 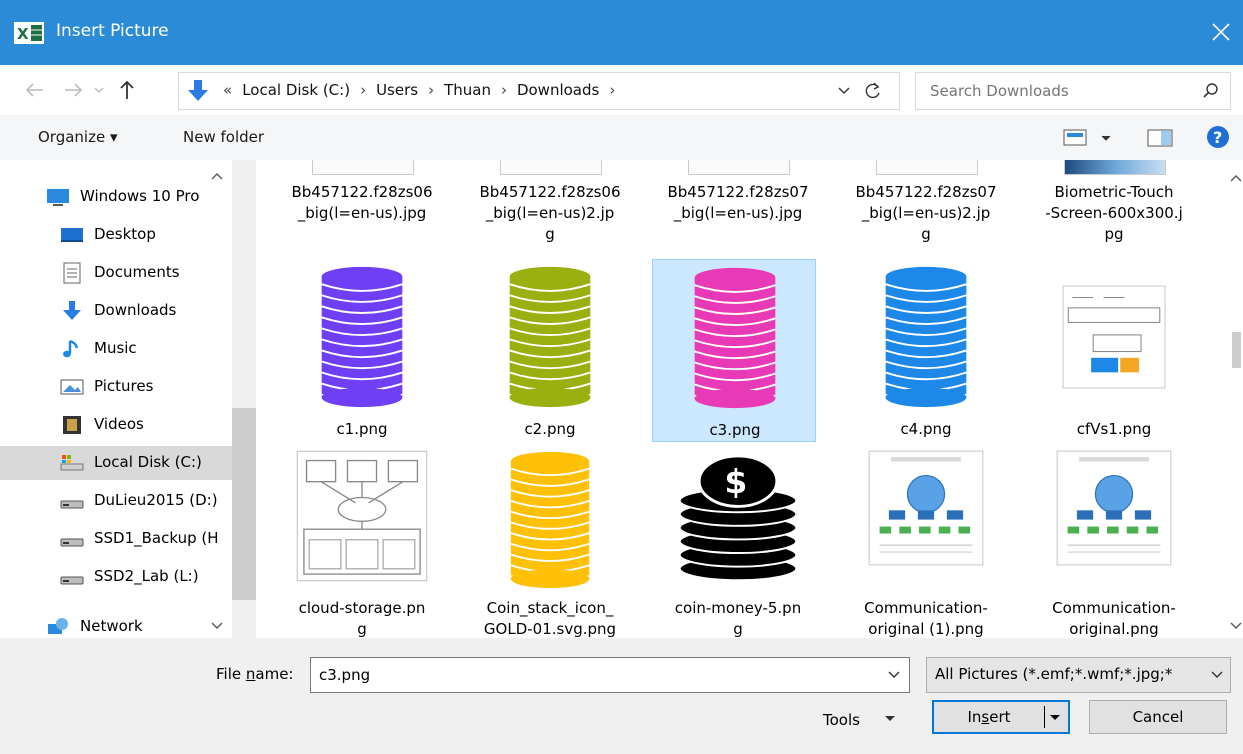 What do you see at coordinates (116, 387) in the screenshot?
I see `nav-item-pictures: Pictures` at bounding box center [116, 387].